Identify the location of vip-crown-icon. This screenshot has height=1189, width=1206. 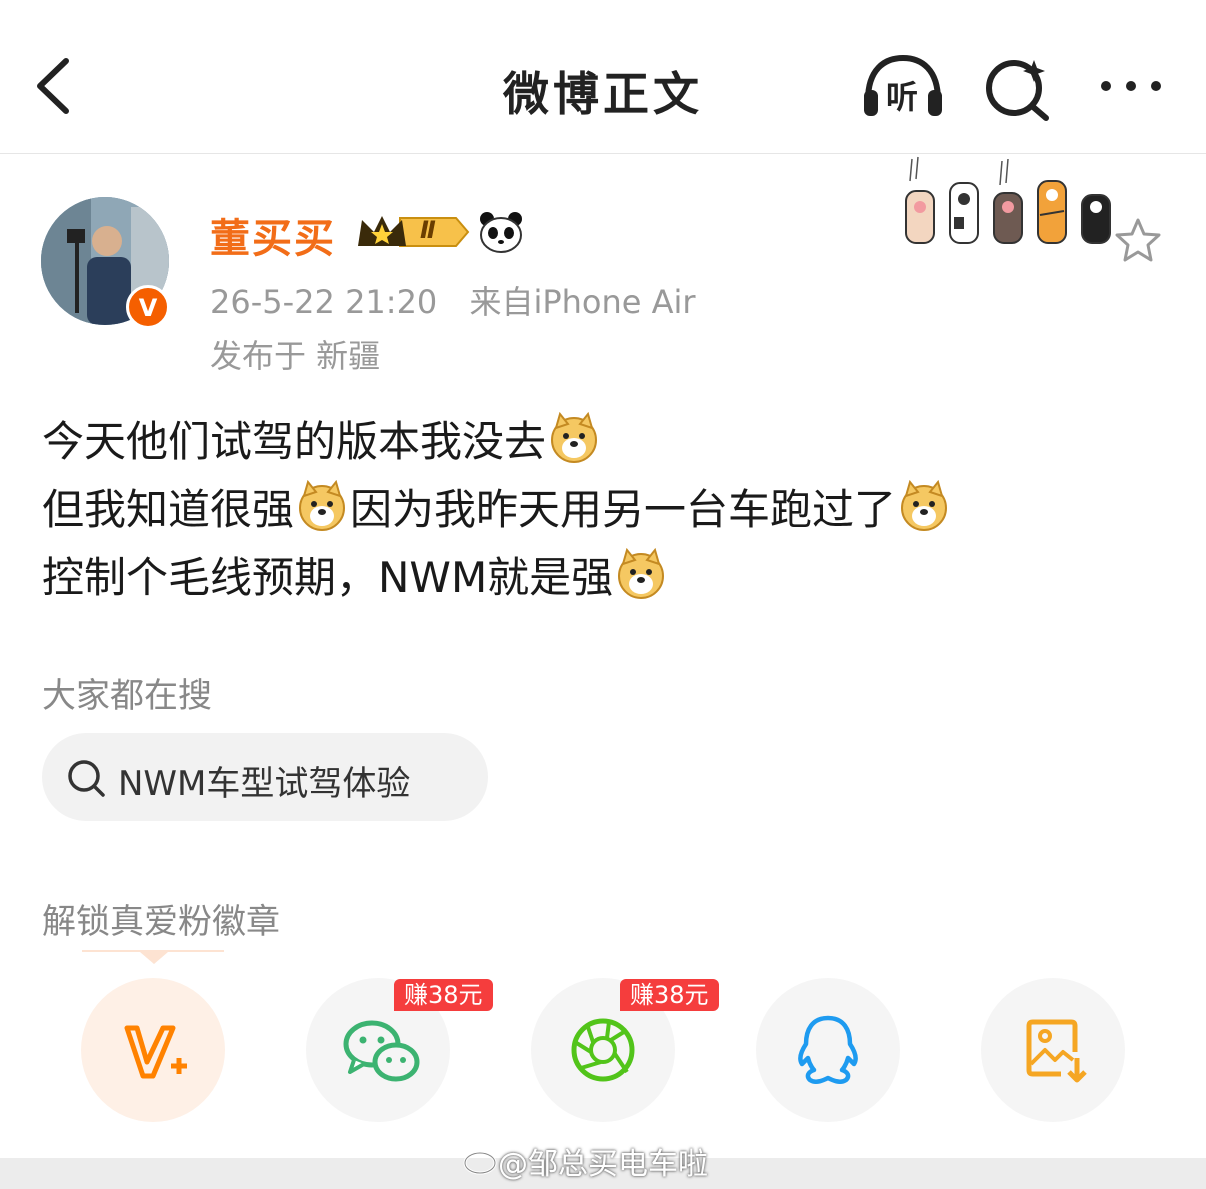
(414, 231).